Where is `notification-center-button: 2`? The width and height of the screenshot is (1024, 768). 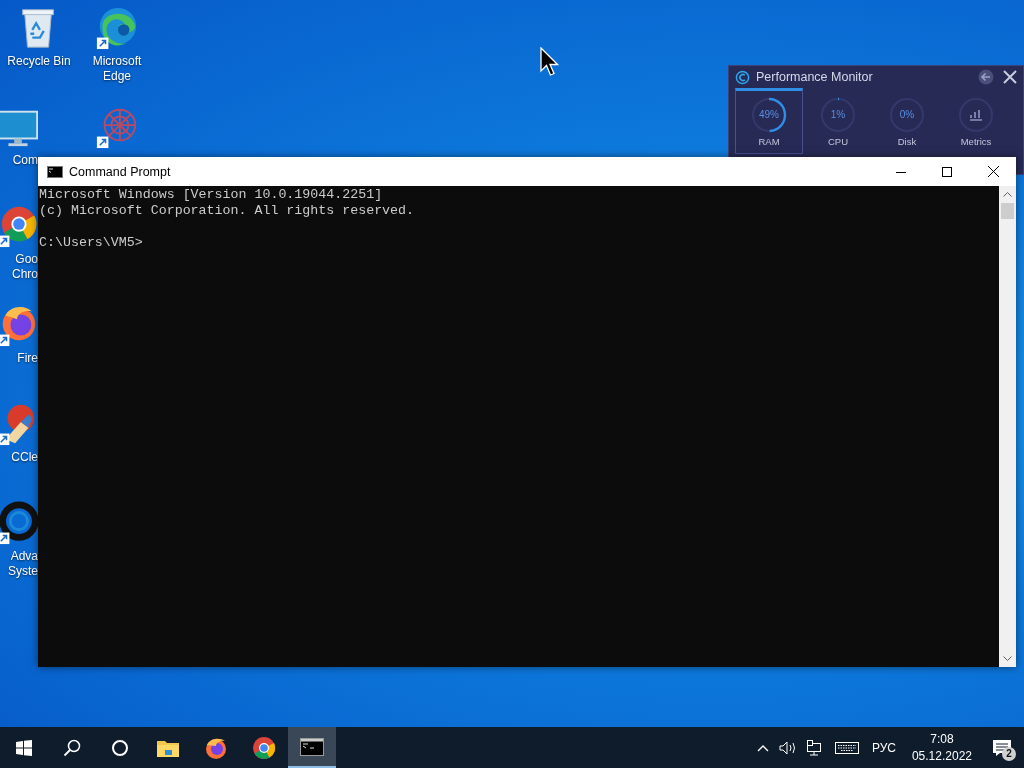
notification-center-button: 2 is located at coordinates (1002, 747).